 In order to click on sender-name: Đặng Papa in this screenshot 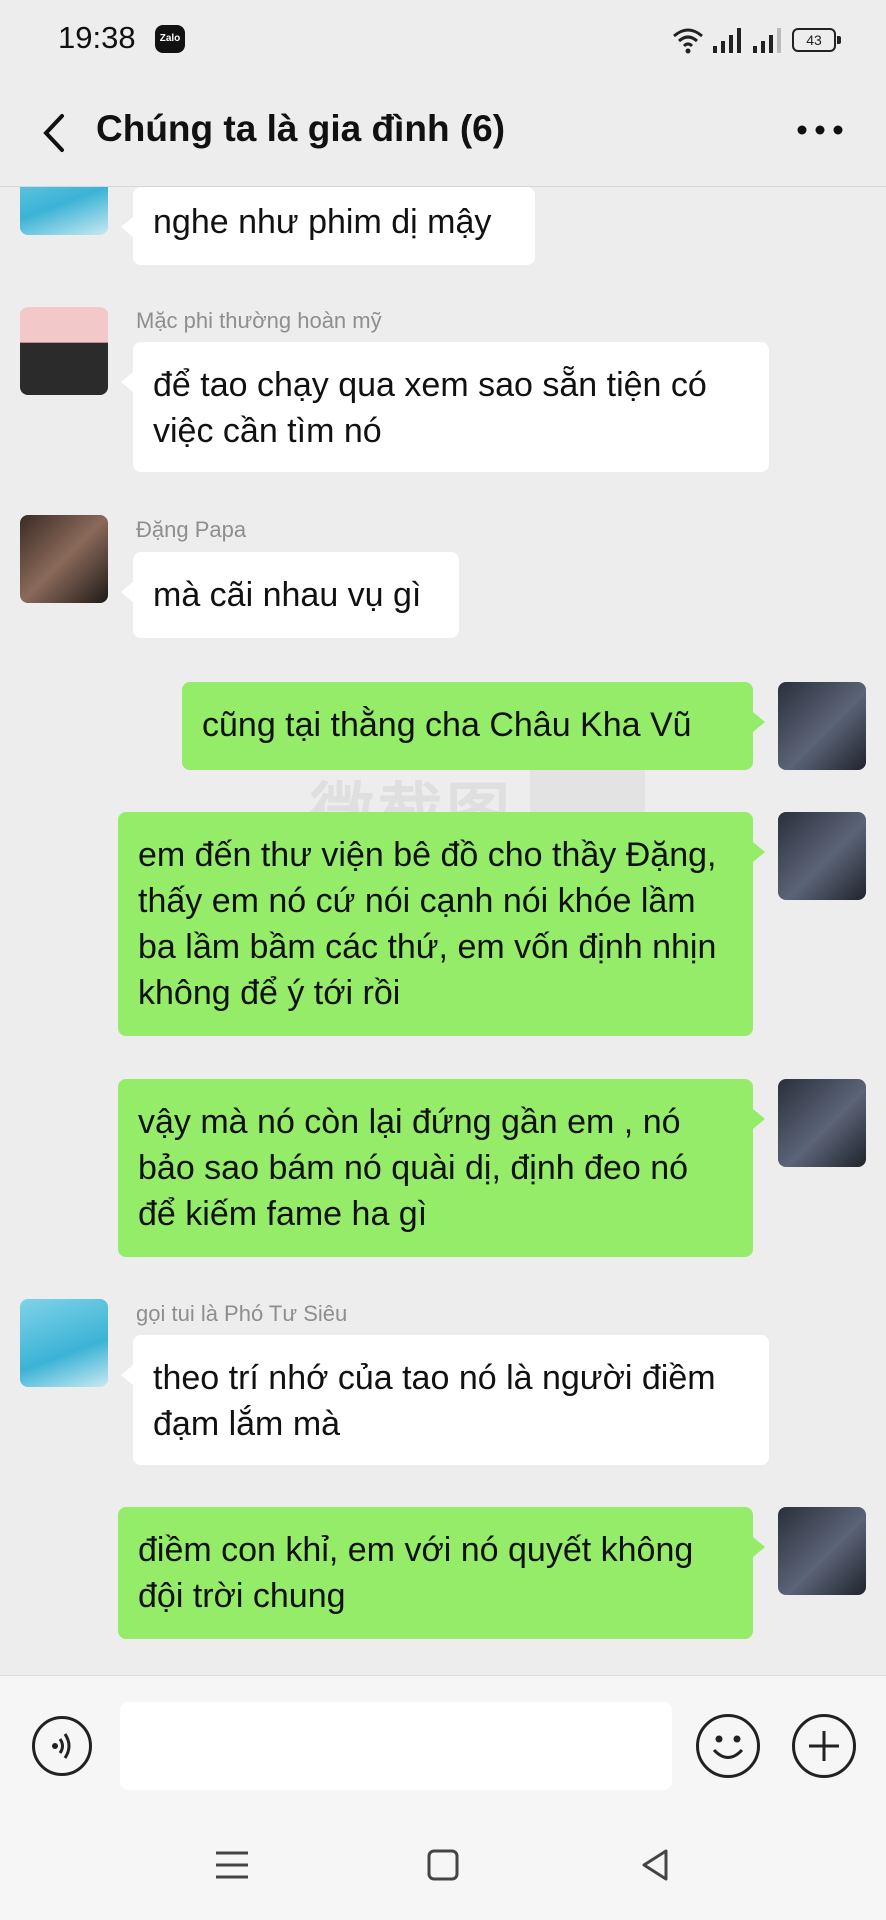, I will do `click(191, 529)`.